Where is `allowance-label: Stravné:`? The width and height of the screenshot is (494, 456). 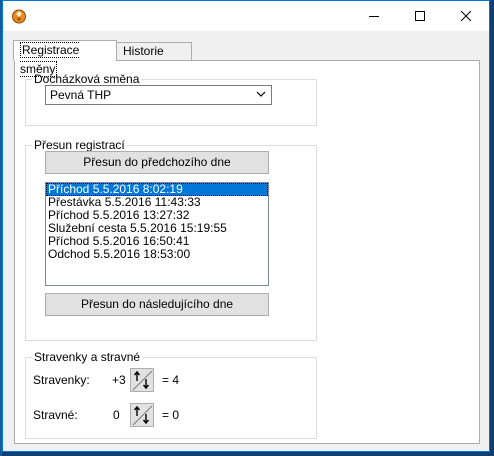 allowance-label: Stravné: is located at coordinates (55, 415).